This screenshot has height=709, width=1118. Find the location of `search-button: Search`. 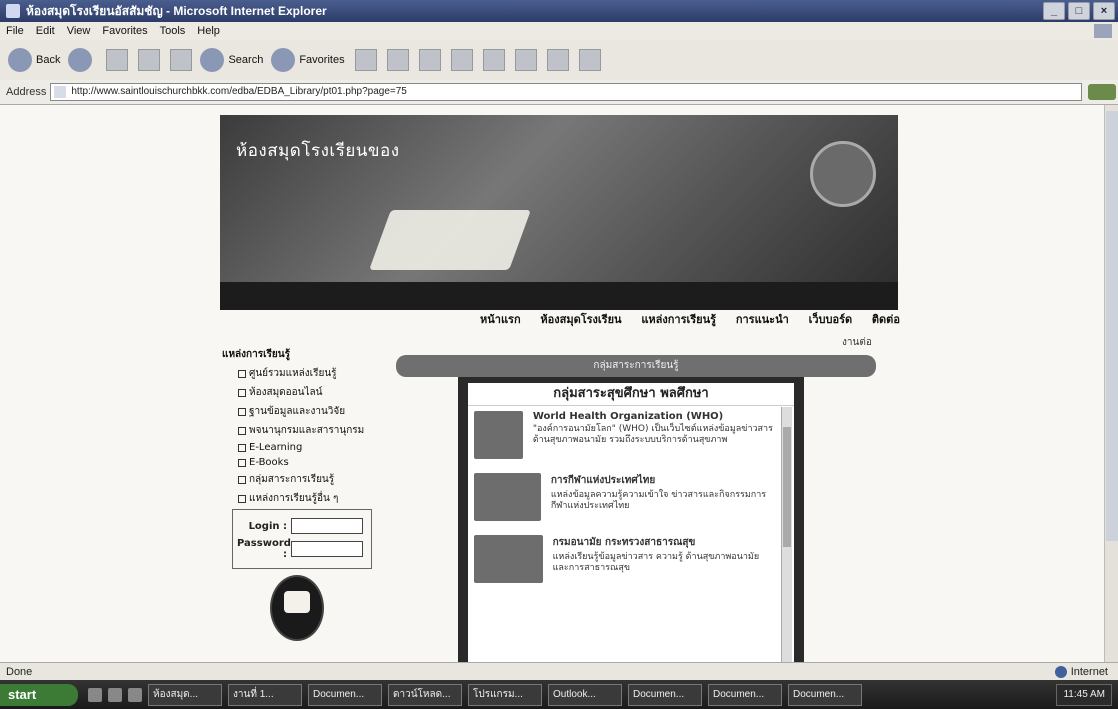

search-button: Search is located at coordinates (231, 60).